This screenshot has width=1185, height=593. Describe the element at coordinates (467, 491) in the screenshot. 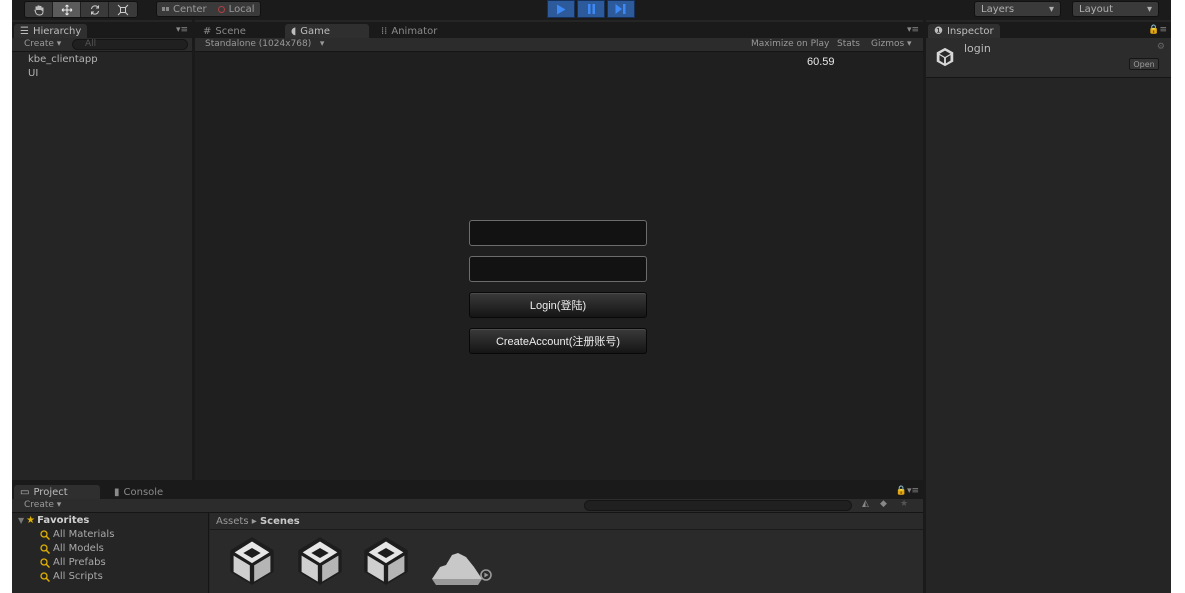

I see `project-tabbar: ▭ Project ▮ Console 🔒▾≡` at that location.